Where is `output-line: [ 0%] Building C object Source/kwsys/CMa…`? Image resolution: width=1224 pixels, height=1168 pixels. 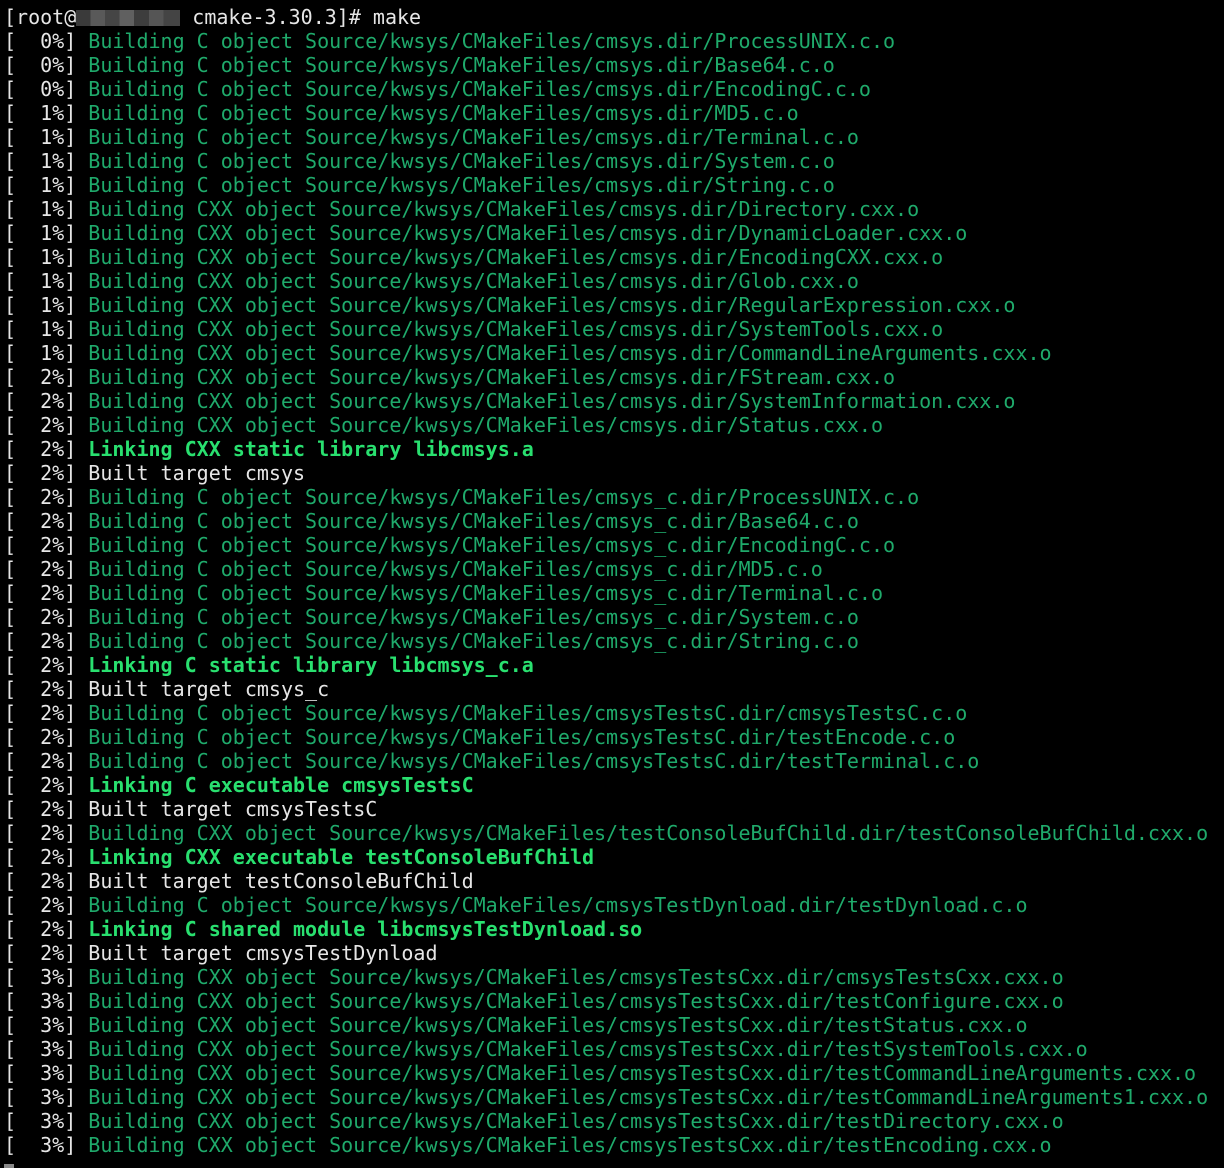 output-line: [ 0%] Building C object Source/kwsys/CMa… is located at coordinates (614, 89).